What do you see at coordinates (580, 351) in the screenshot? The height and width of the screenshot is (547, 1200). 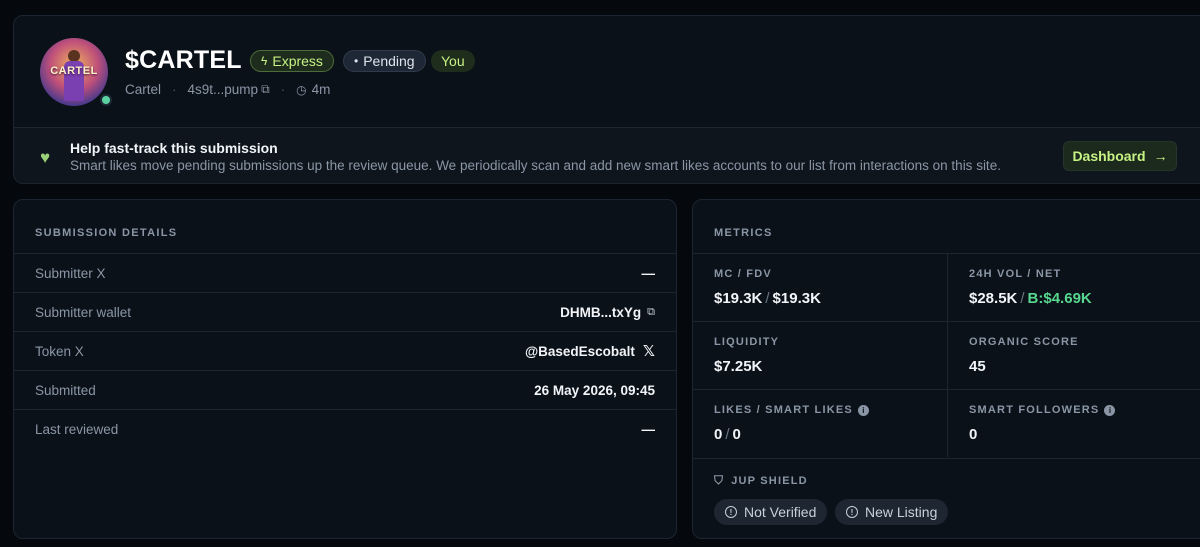 I see `token-x-handle: @BasedEscobalt` at bounding box center [580, 351].